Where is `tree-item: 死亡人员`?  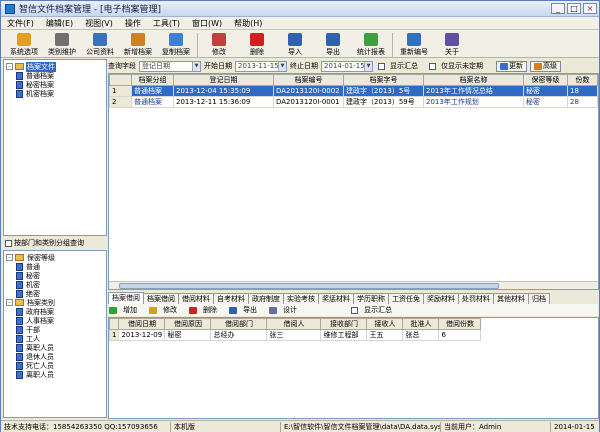
tree-item: 死亡人员 is located at coordinates (55, 365).